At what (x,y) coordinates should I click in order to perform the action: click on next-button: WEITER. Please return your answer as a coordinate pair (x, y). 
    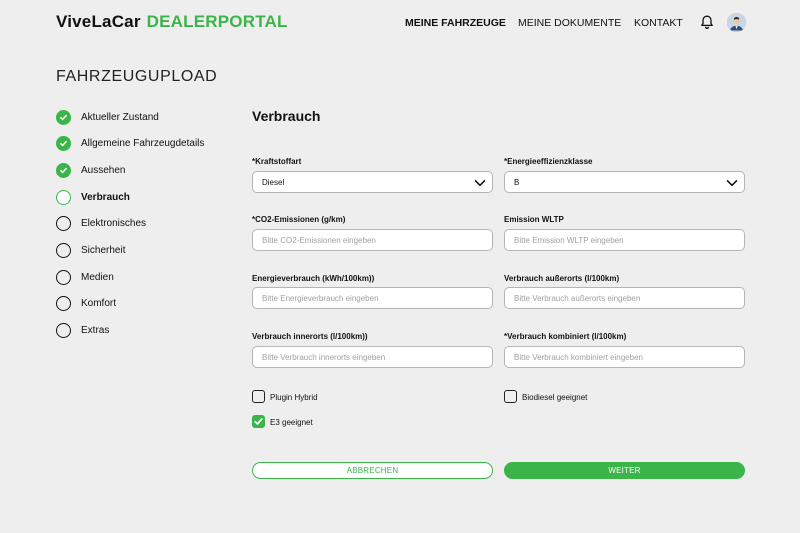
    Looking at the image, I should click on (624, 470).